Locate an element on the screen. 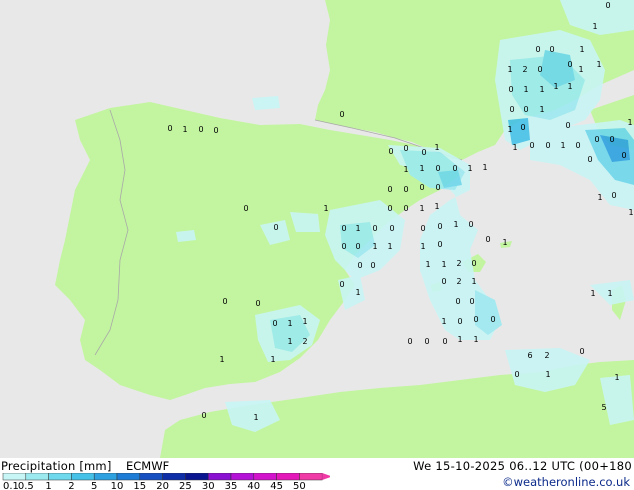  scale-overflow-arrow is located at coordinates (326, 476).